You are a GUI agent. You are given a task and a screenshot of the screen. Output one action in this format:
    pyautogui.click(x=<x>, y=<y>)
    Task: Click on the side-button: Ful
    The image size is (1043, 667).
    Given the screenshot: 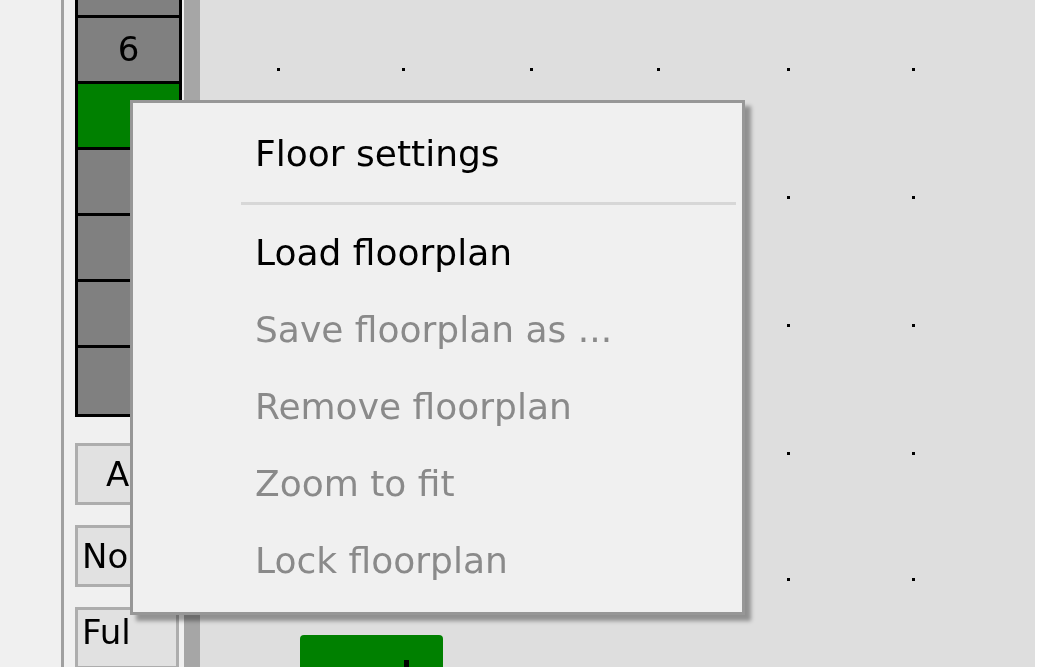 What is the action you would take?
    pyautogui.click(x=127, y=637)
    